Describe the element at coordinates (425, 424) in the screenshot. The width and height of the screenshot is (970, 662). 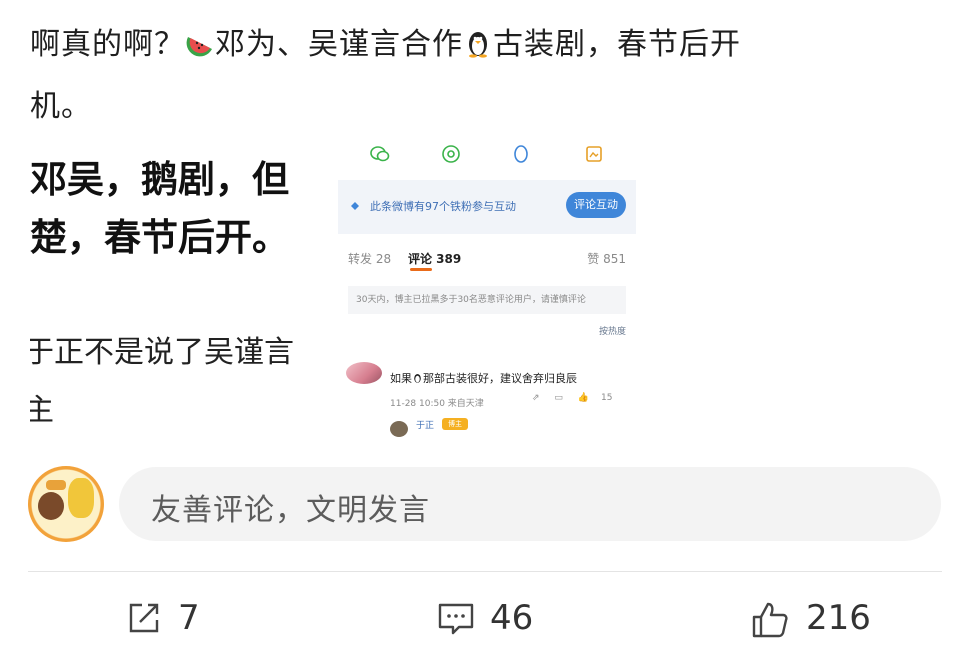
I see `reply-author: 于正` at that location.